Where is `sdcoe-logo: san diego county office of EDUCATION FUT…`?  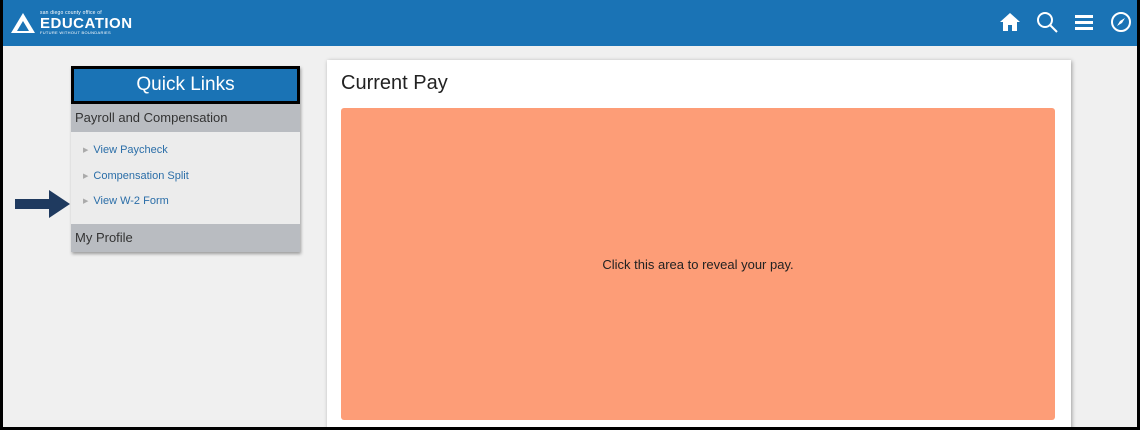
sdcoe-logo: san diego county office of EDUCATION FUT… is located at coordinates (72, 23).